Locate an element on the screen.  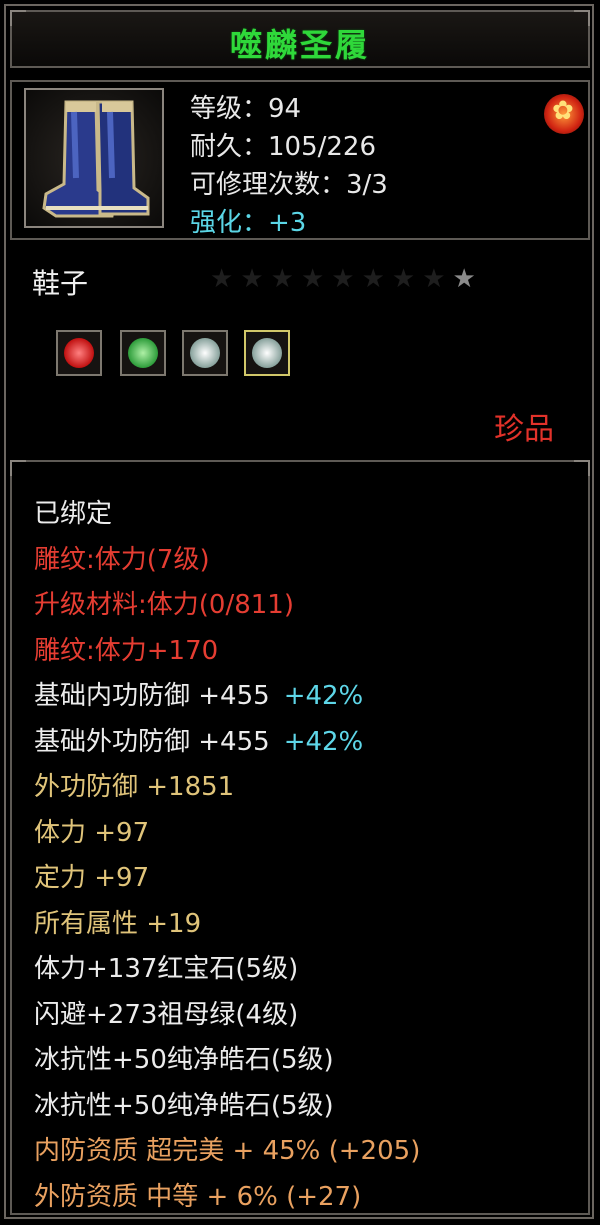
item-enhance: 强化：+3 is located at coordinates (248, 223).